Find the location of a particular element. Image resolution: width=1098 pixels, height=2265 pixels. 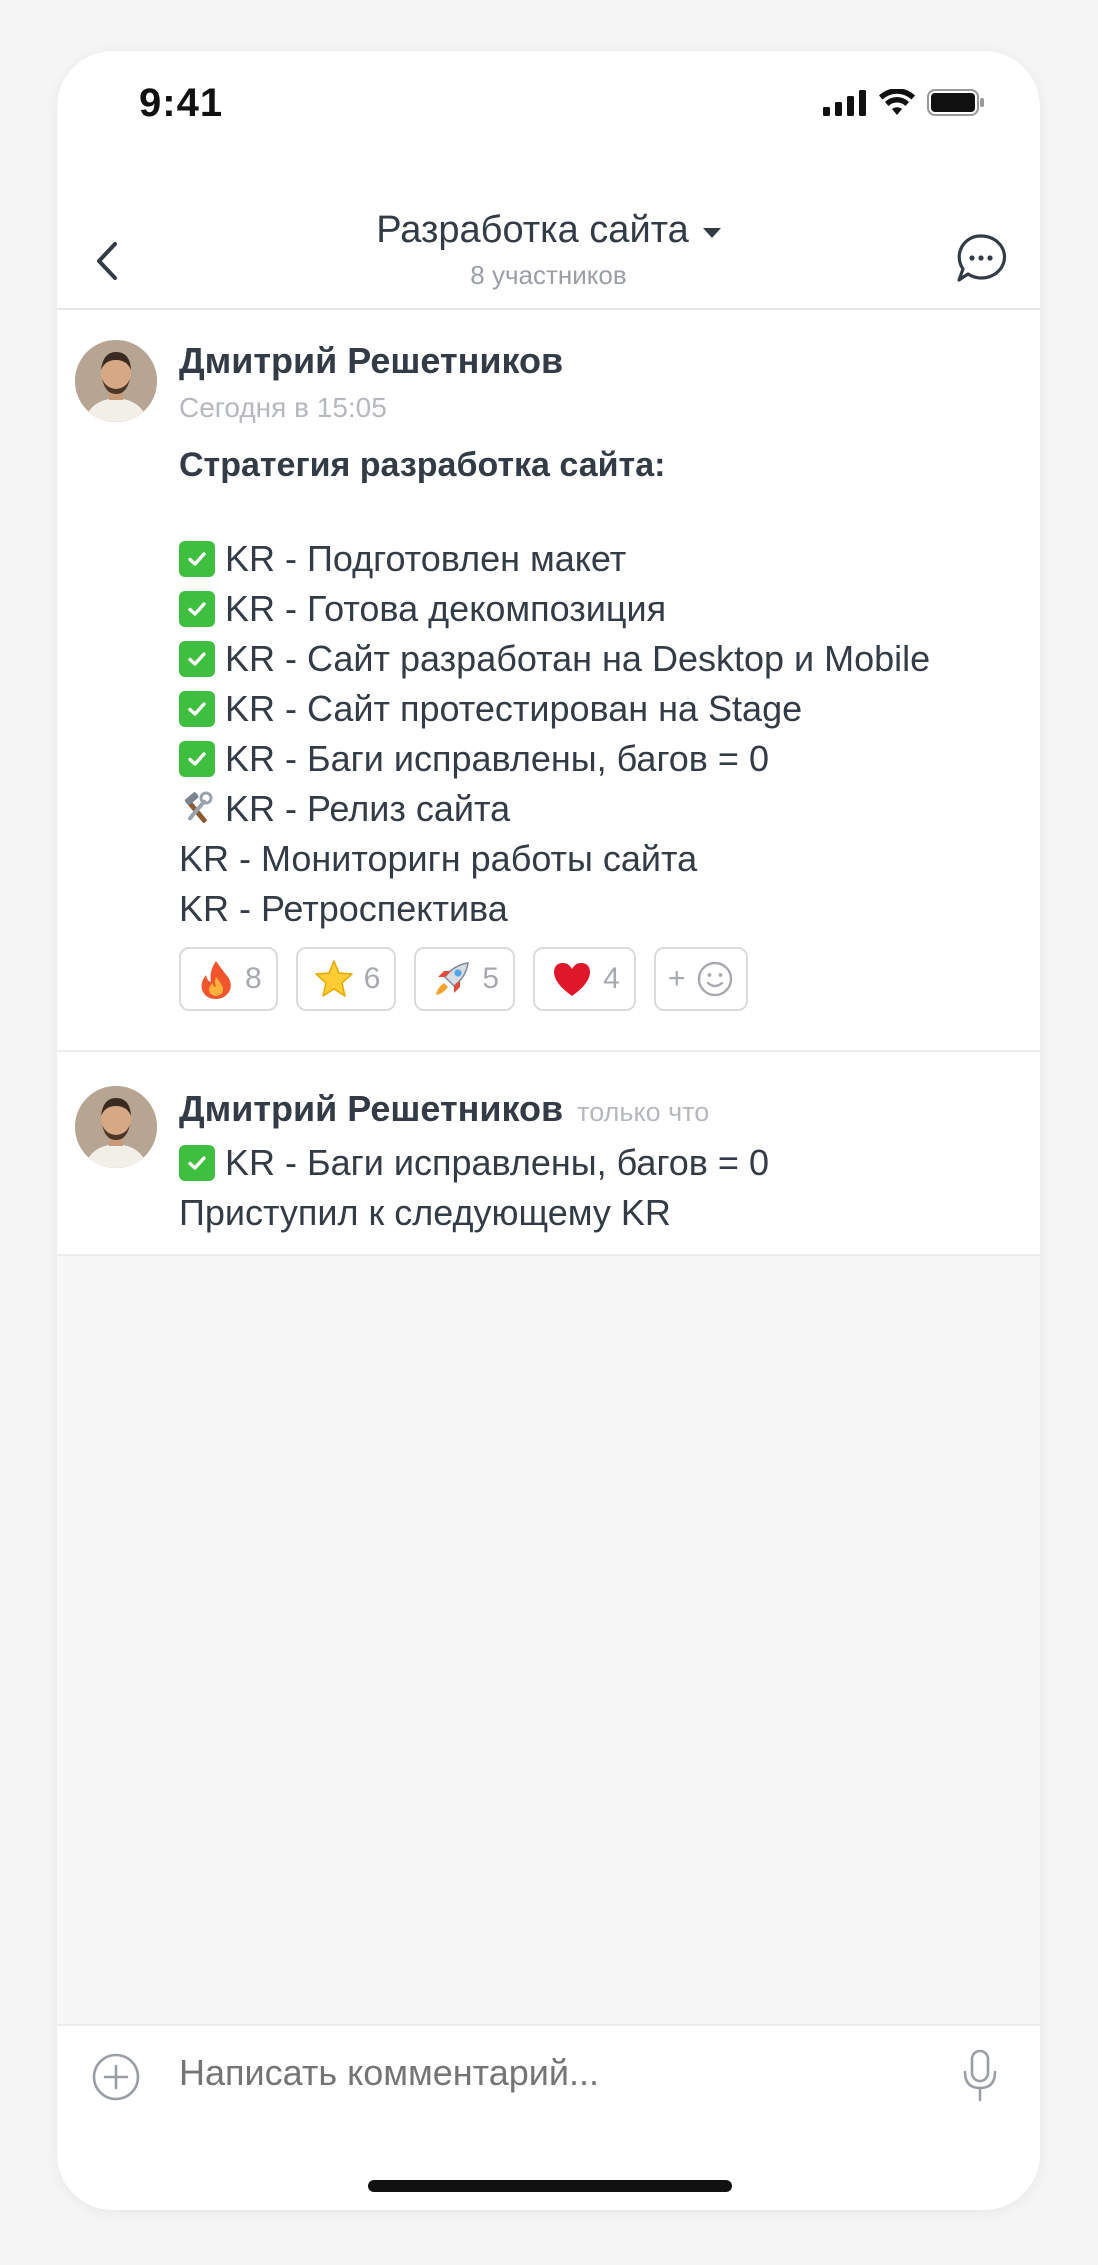

message-line: KR - Сайт разработан на Desktop и Mobile is located at coordinates (554, 659).